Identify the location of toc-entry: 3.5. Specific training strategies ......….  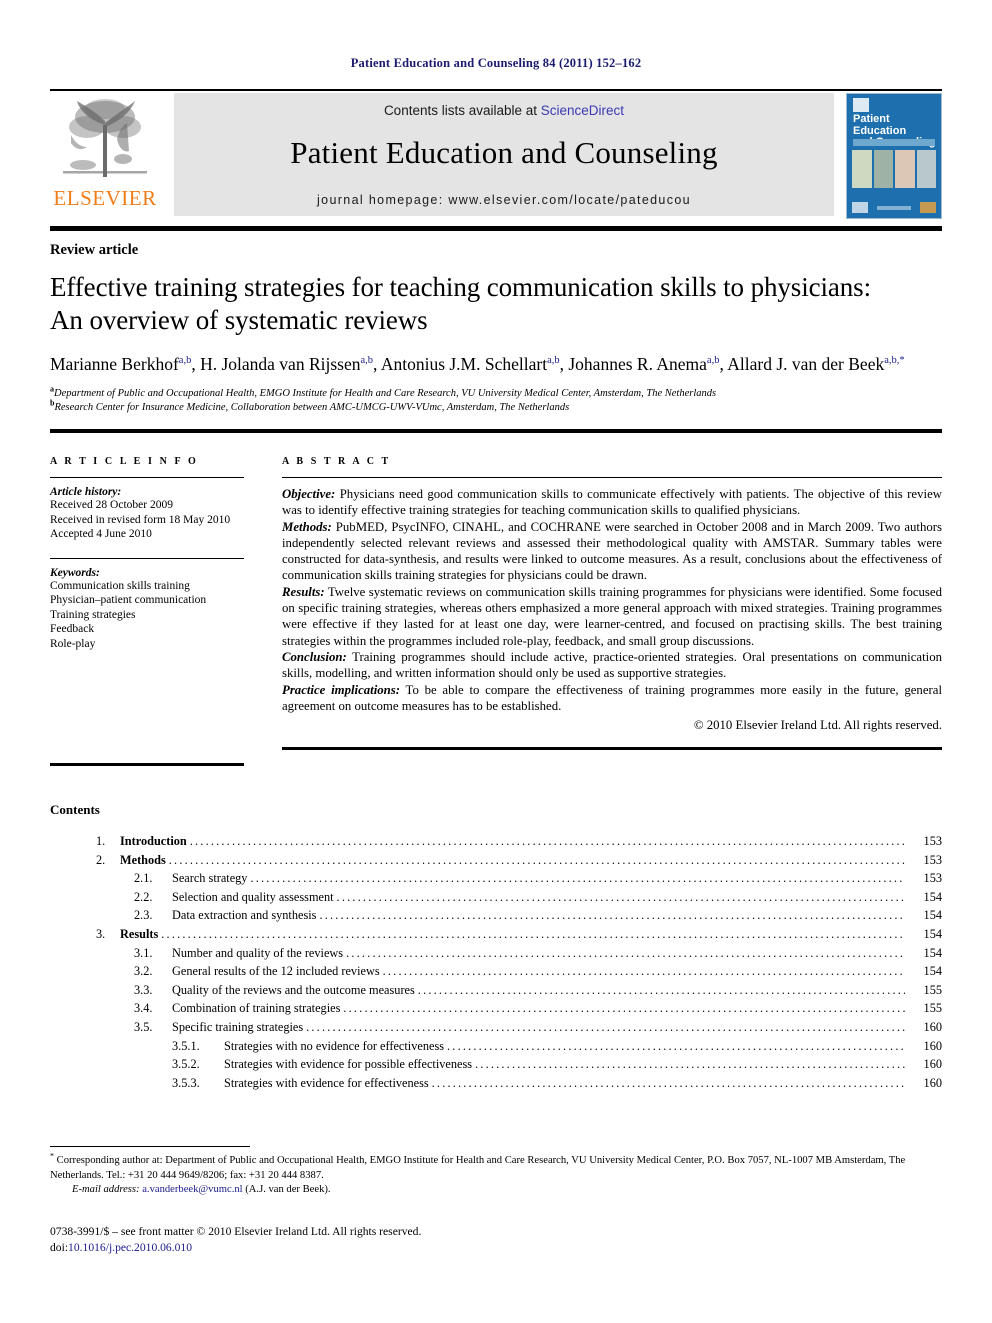
(496, 1027).